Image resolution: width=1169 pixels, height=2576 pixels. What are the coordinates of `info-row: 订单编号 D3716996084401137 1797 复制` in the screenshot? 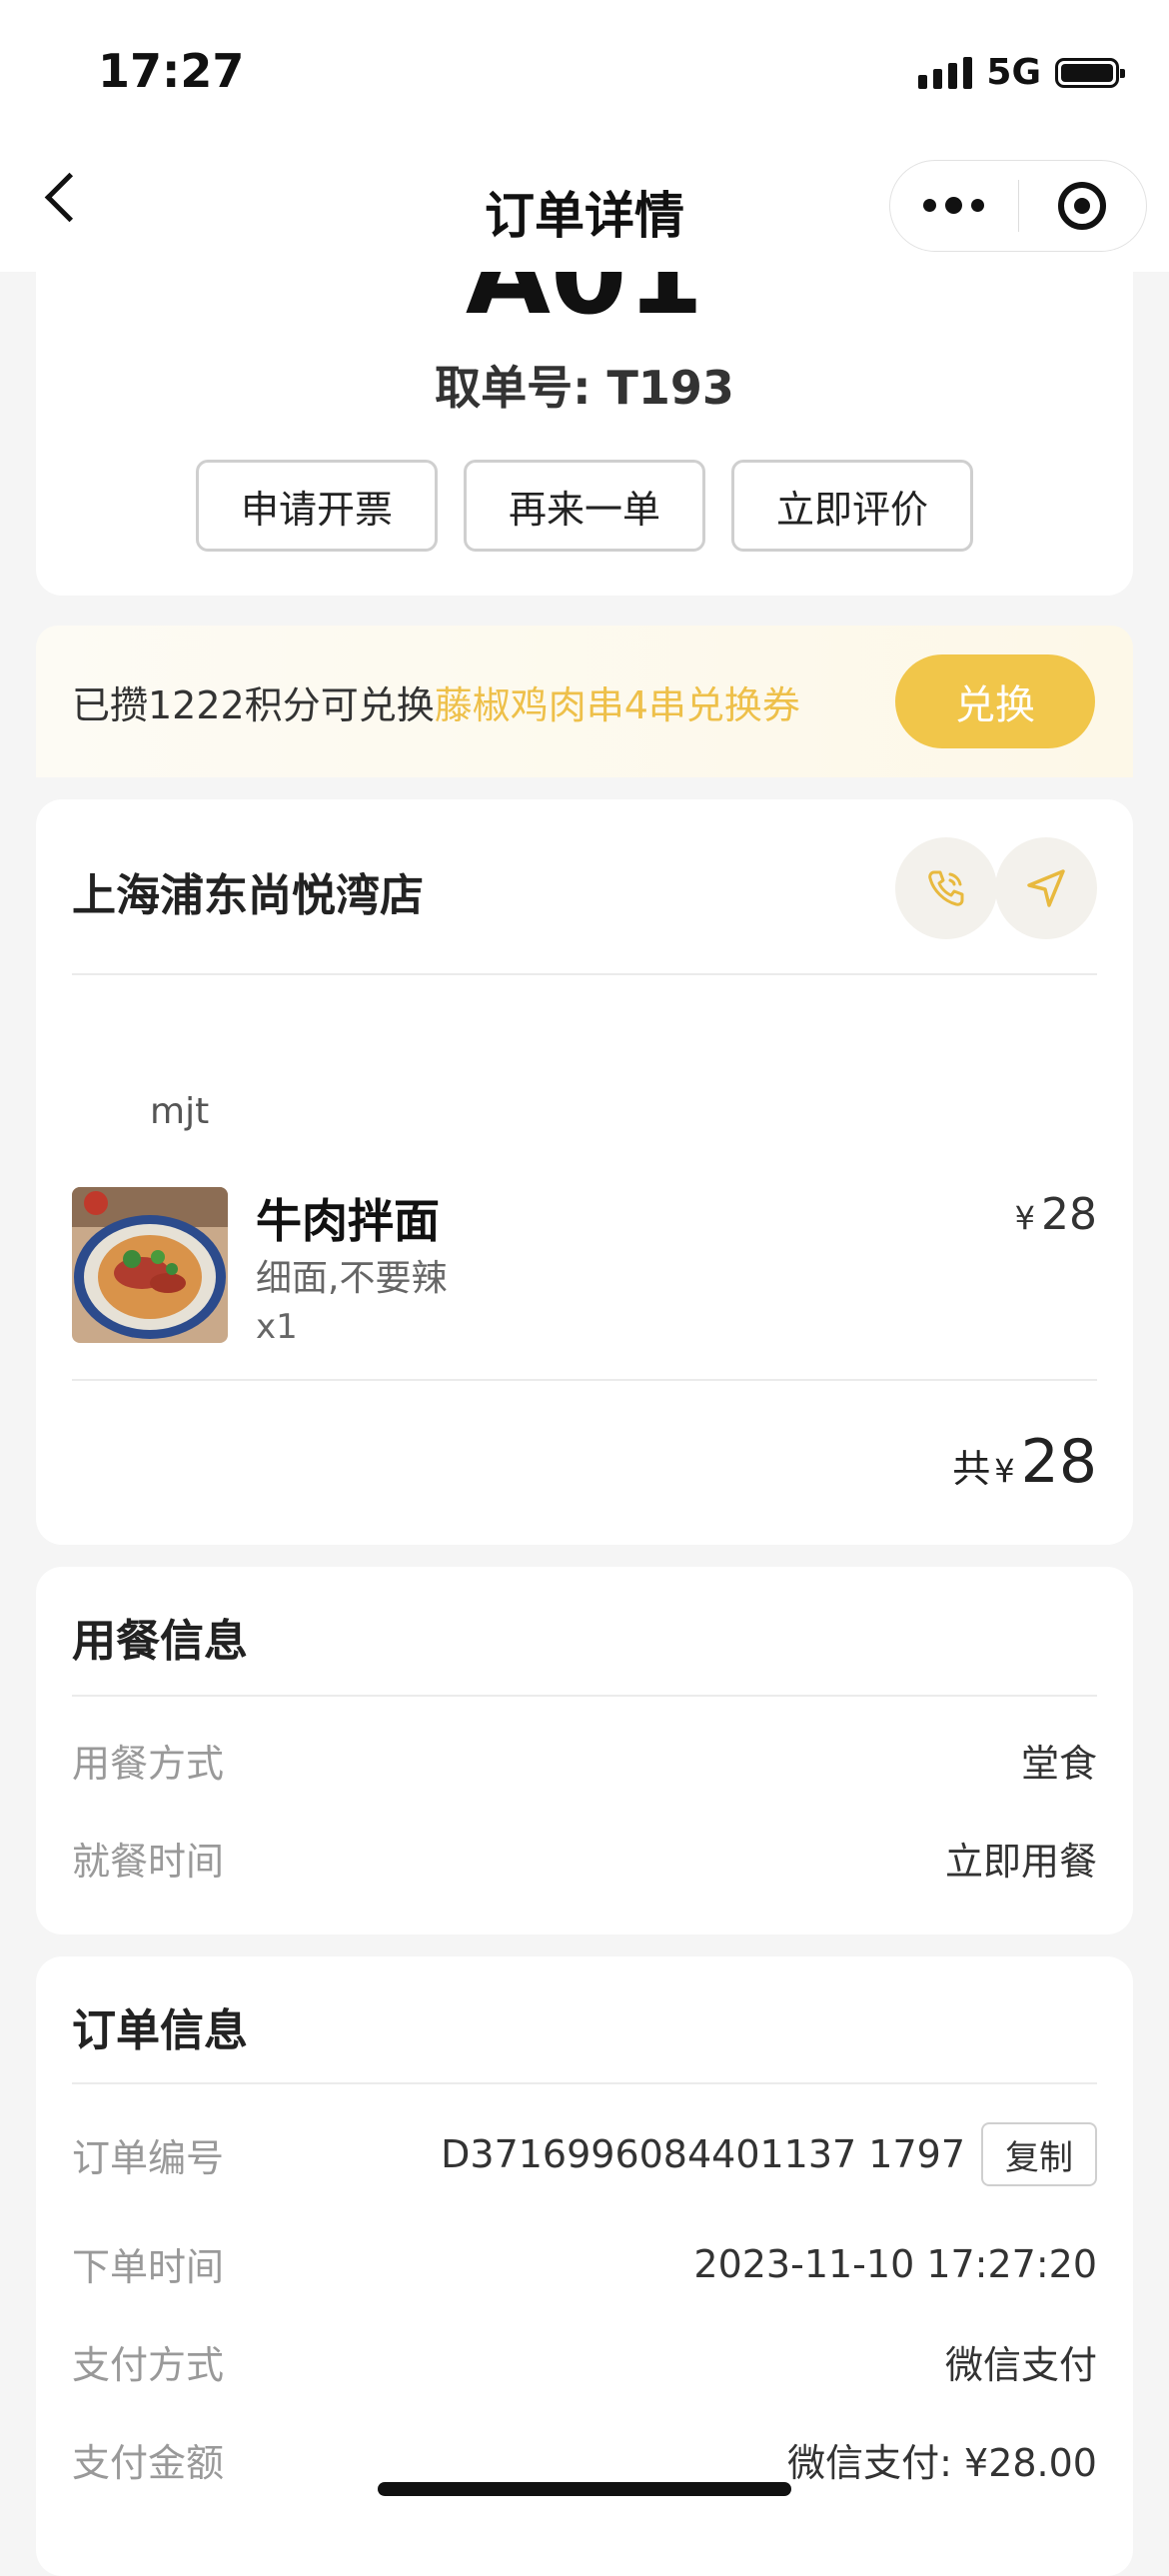 It's located at (584, 2154).